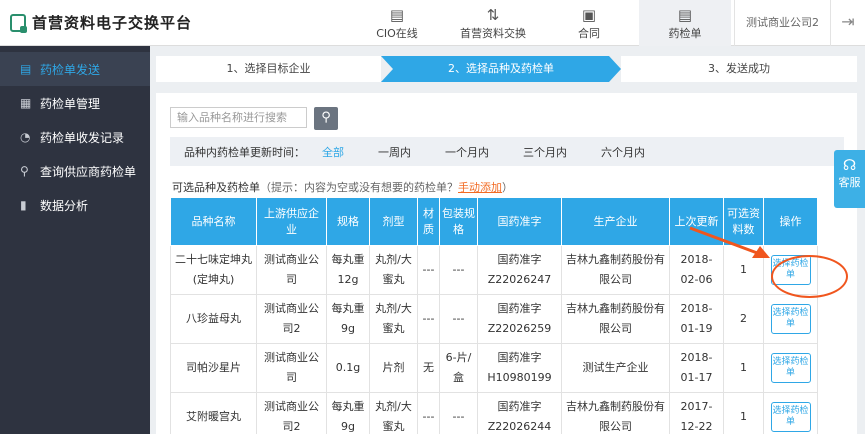 The image size is (865, 434). Describe the element at coordinates (393, 221) in the screenshot. I see `col-header: 剂型` at that location.